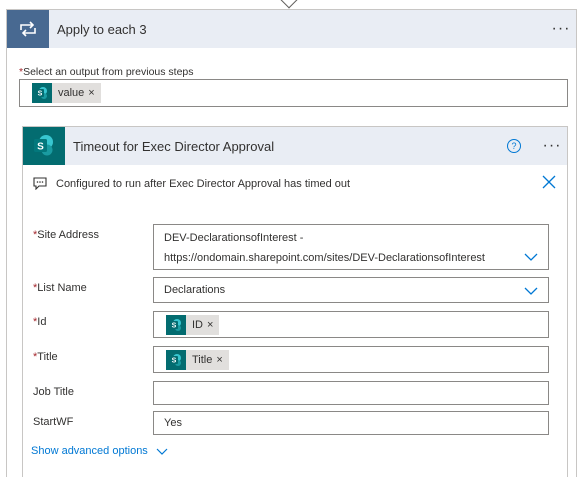  Describe the element at coordinates (549, 182) in the screenshot. I see `close-icon` at that location.